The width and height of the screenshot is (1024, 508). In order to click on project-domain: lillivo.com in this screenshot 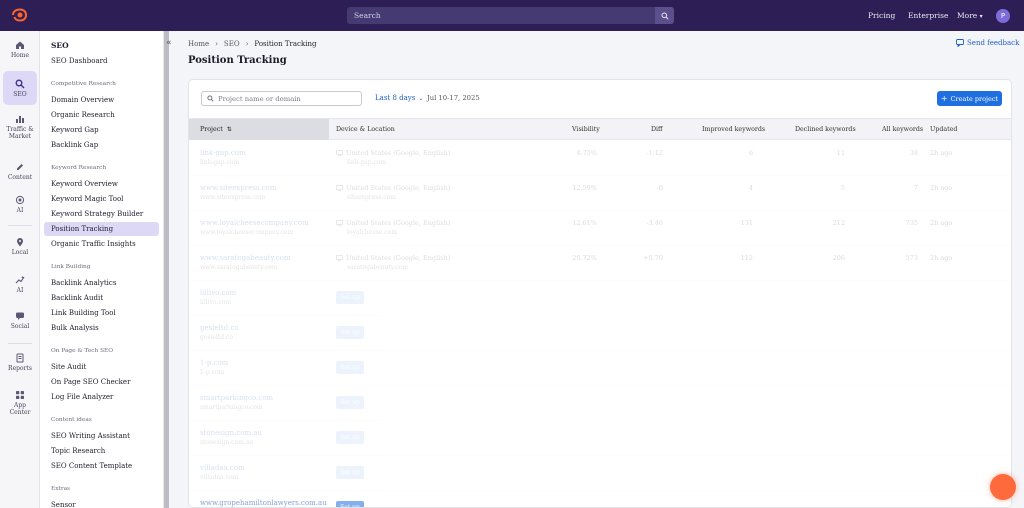, I will do `click(218, 293)`.